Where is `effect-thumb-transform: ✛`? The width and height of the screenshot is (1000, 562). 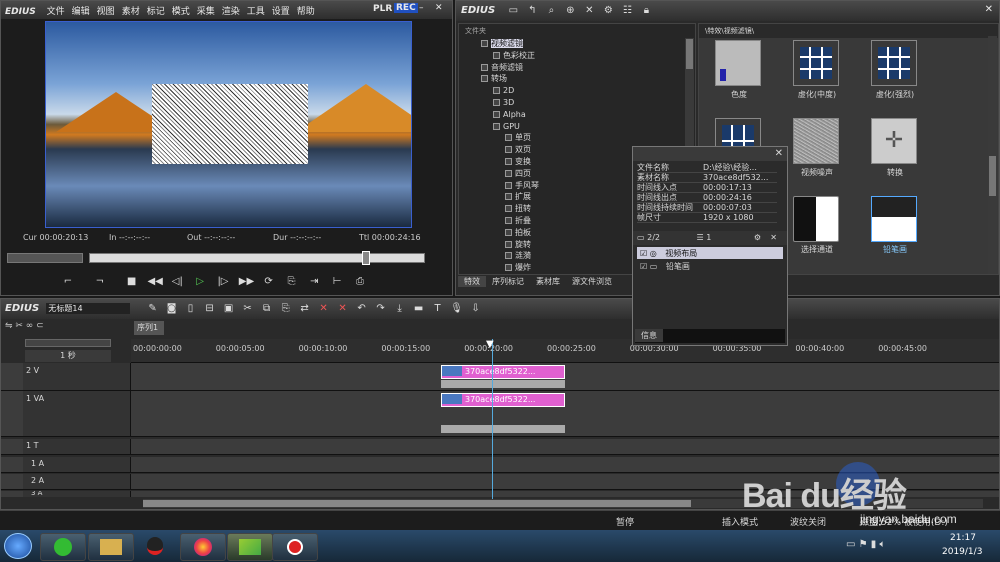 effect-thumb-transform: ✛ is located at coordinates (894, 141).